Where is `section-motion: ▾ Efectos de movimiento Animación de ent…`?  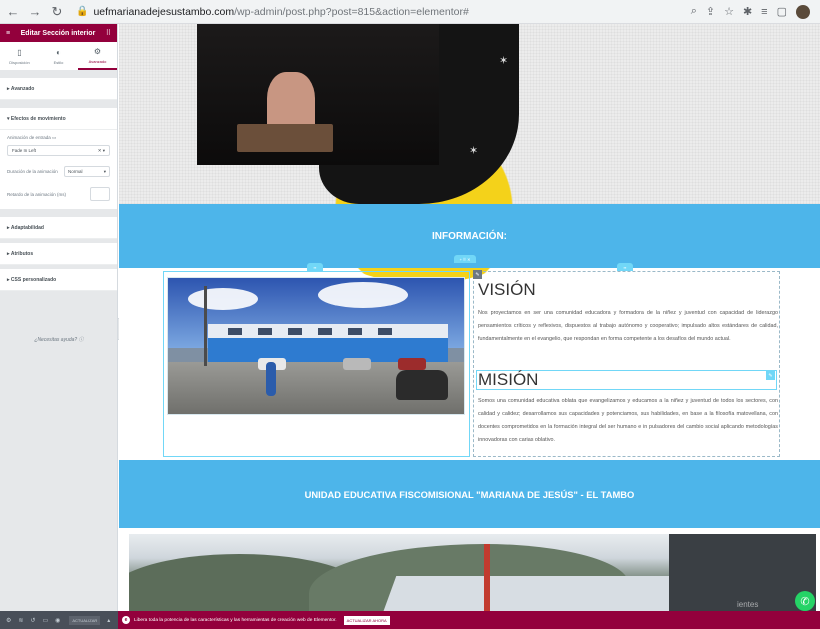 section-motion: ▾ Efectos de movimiento Animación de ent… is located at coordinates (58, 158).